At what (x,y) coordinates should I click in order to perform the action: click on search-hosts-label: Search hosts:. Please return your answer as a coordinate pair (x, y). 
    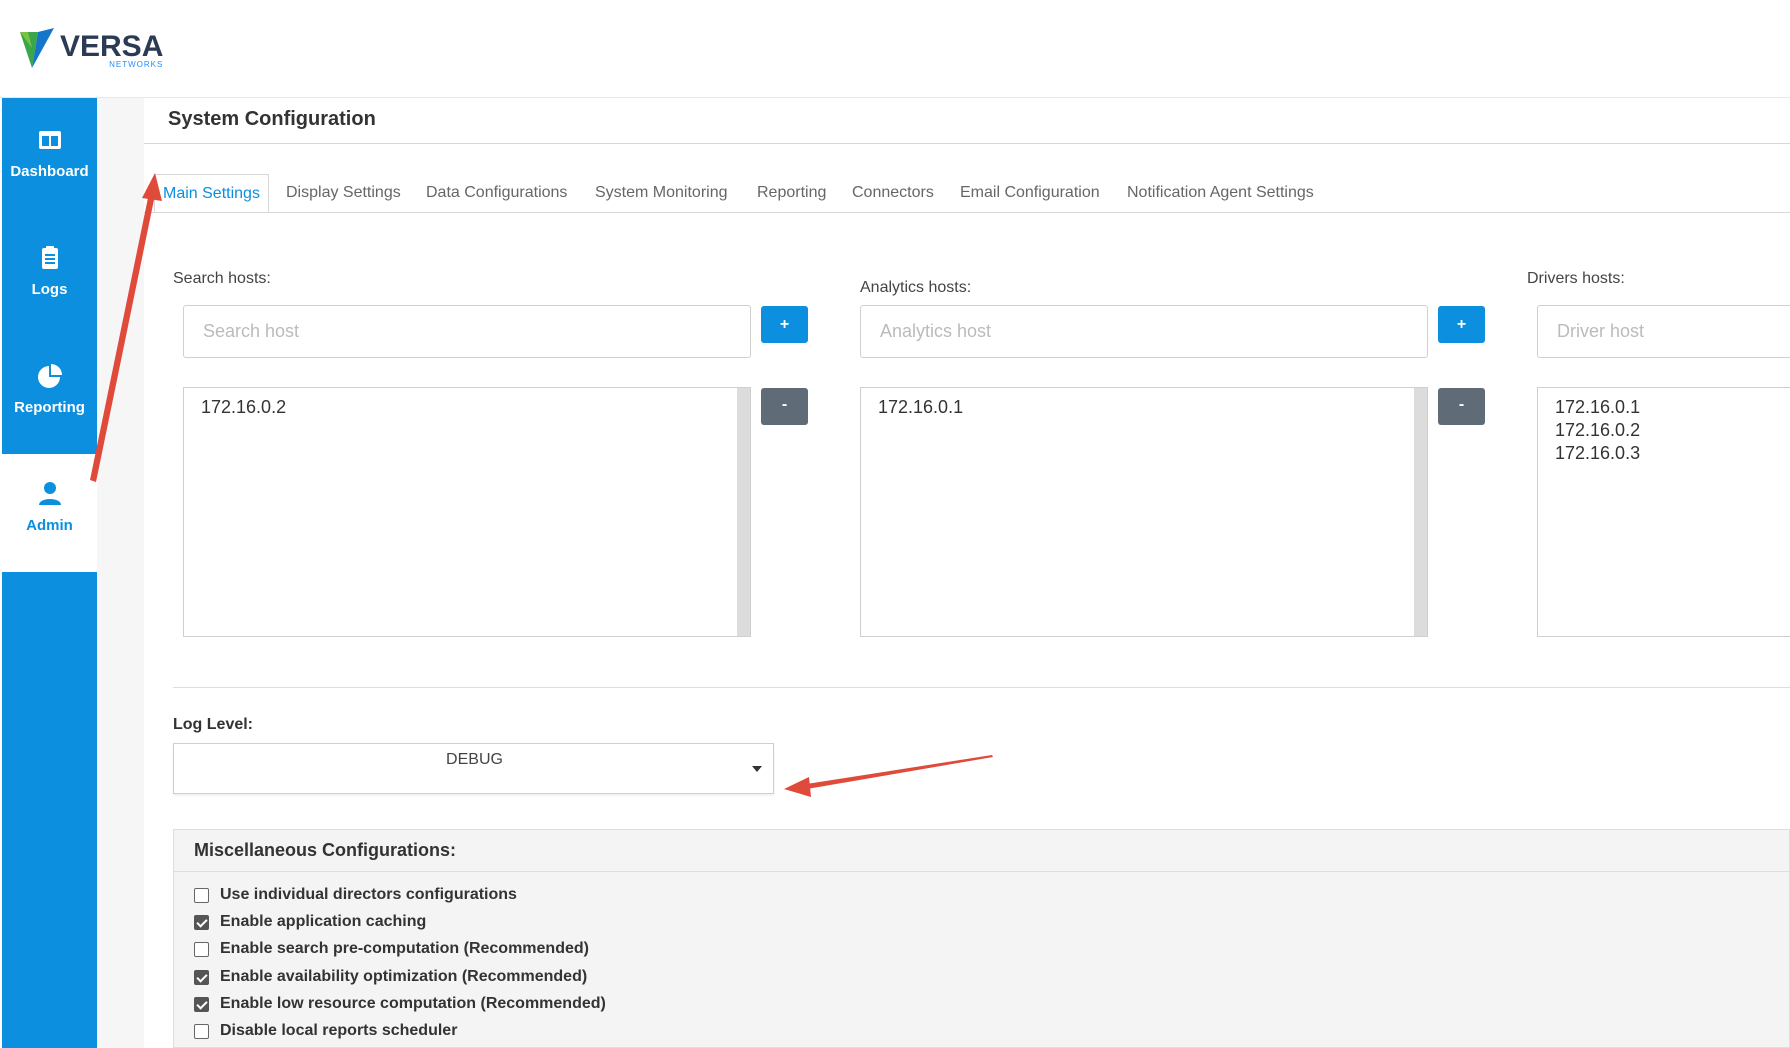
    Looking at the image, I should click on (222, 278).